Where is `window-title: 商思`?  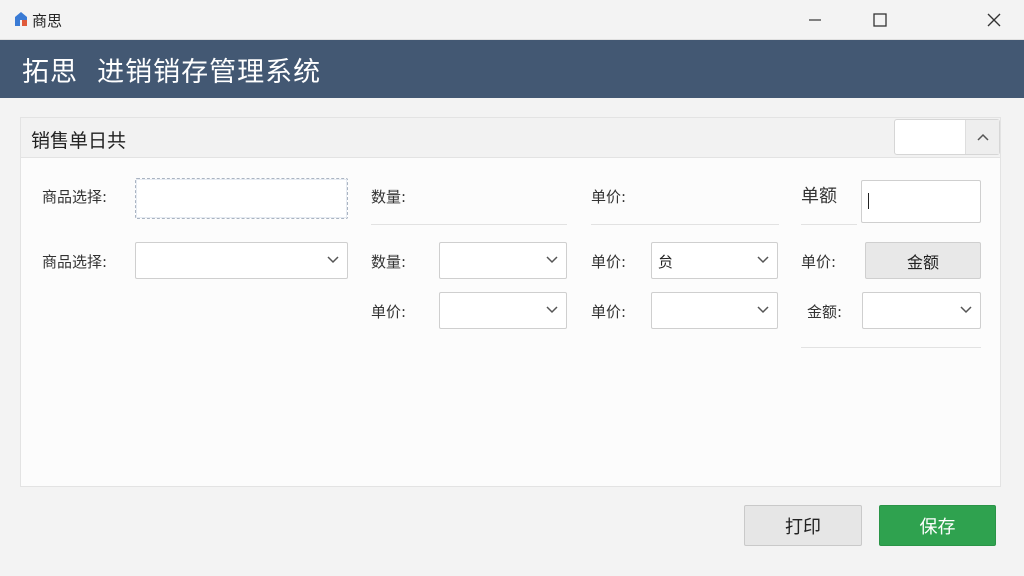 window-title: 商思 is located at coordinates (47, 21).